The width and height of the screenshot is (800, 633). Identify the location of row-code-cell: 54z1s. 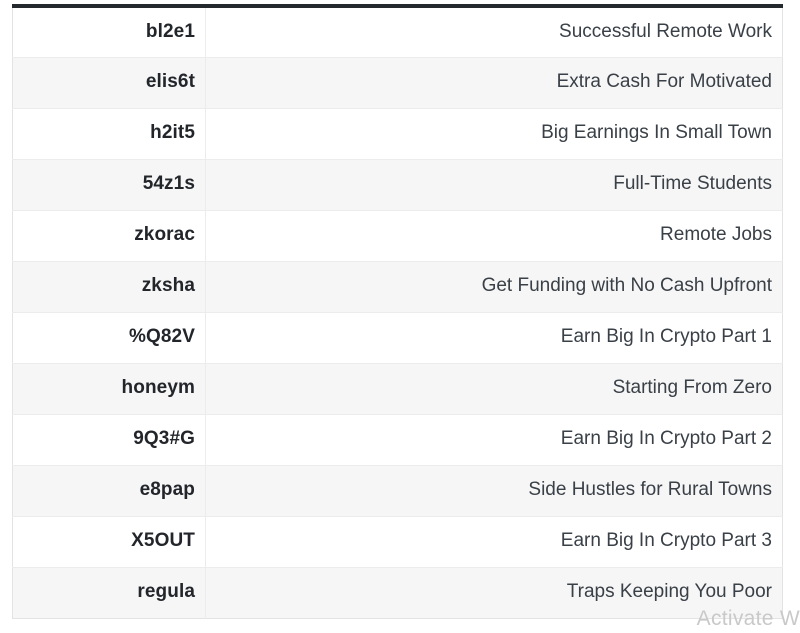
(109, 185).